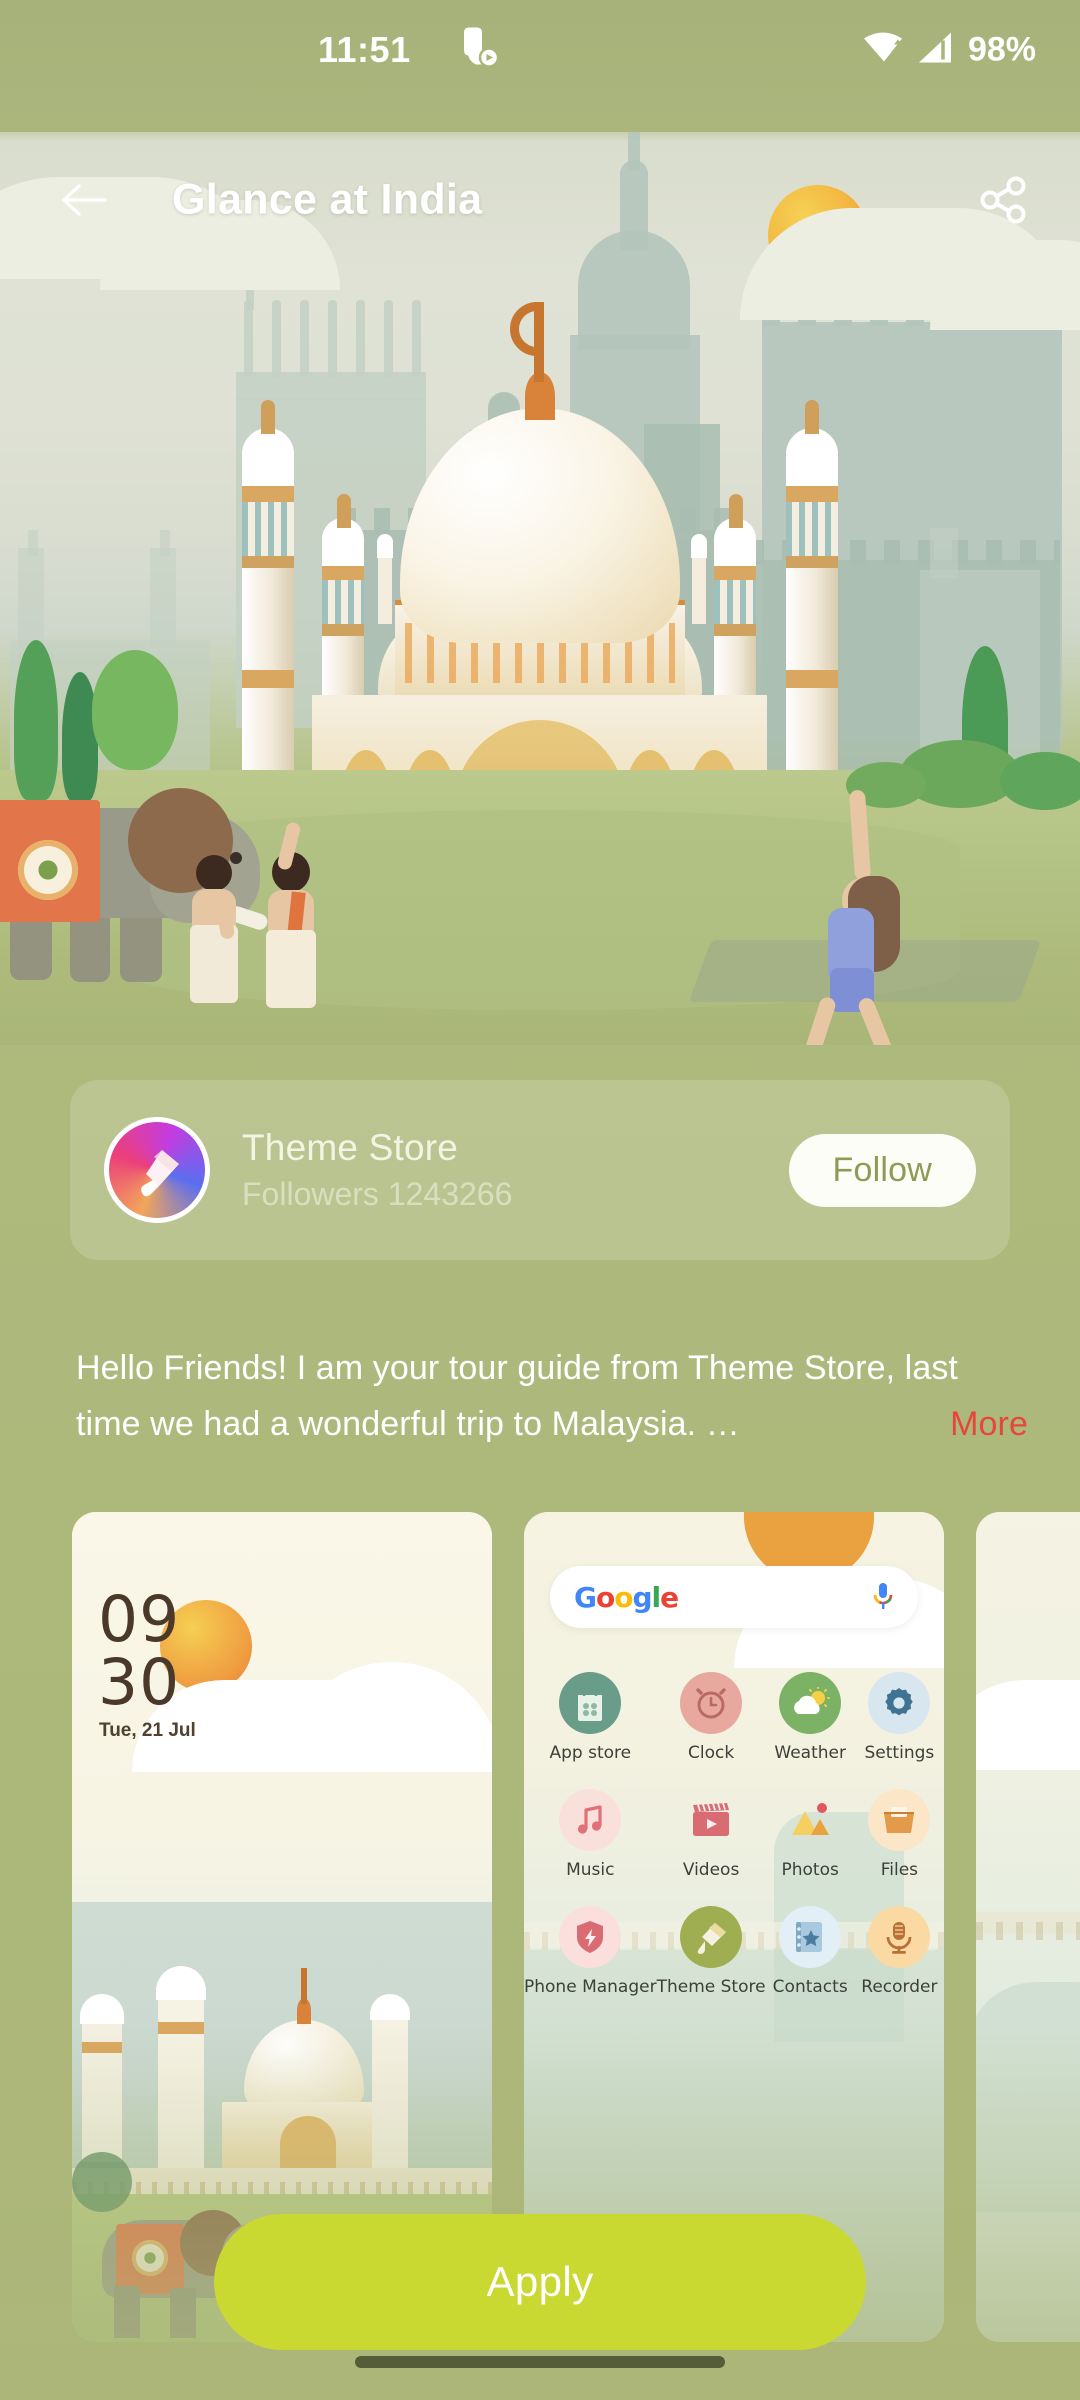 The image size is (1080, 2400). I want to click on app-icon-photos: Photos, so click(810, 1834).